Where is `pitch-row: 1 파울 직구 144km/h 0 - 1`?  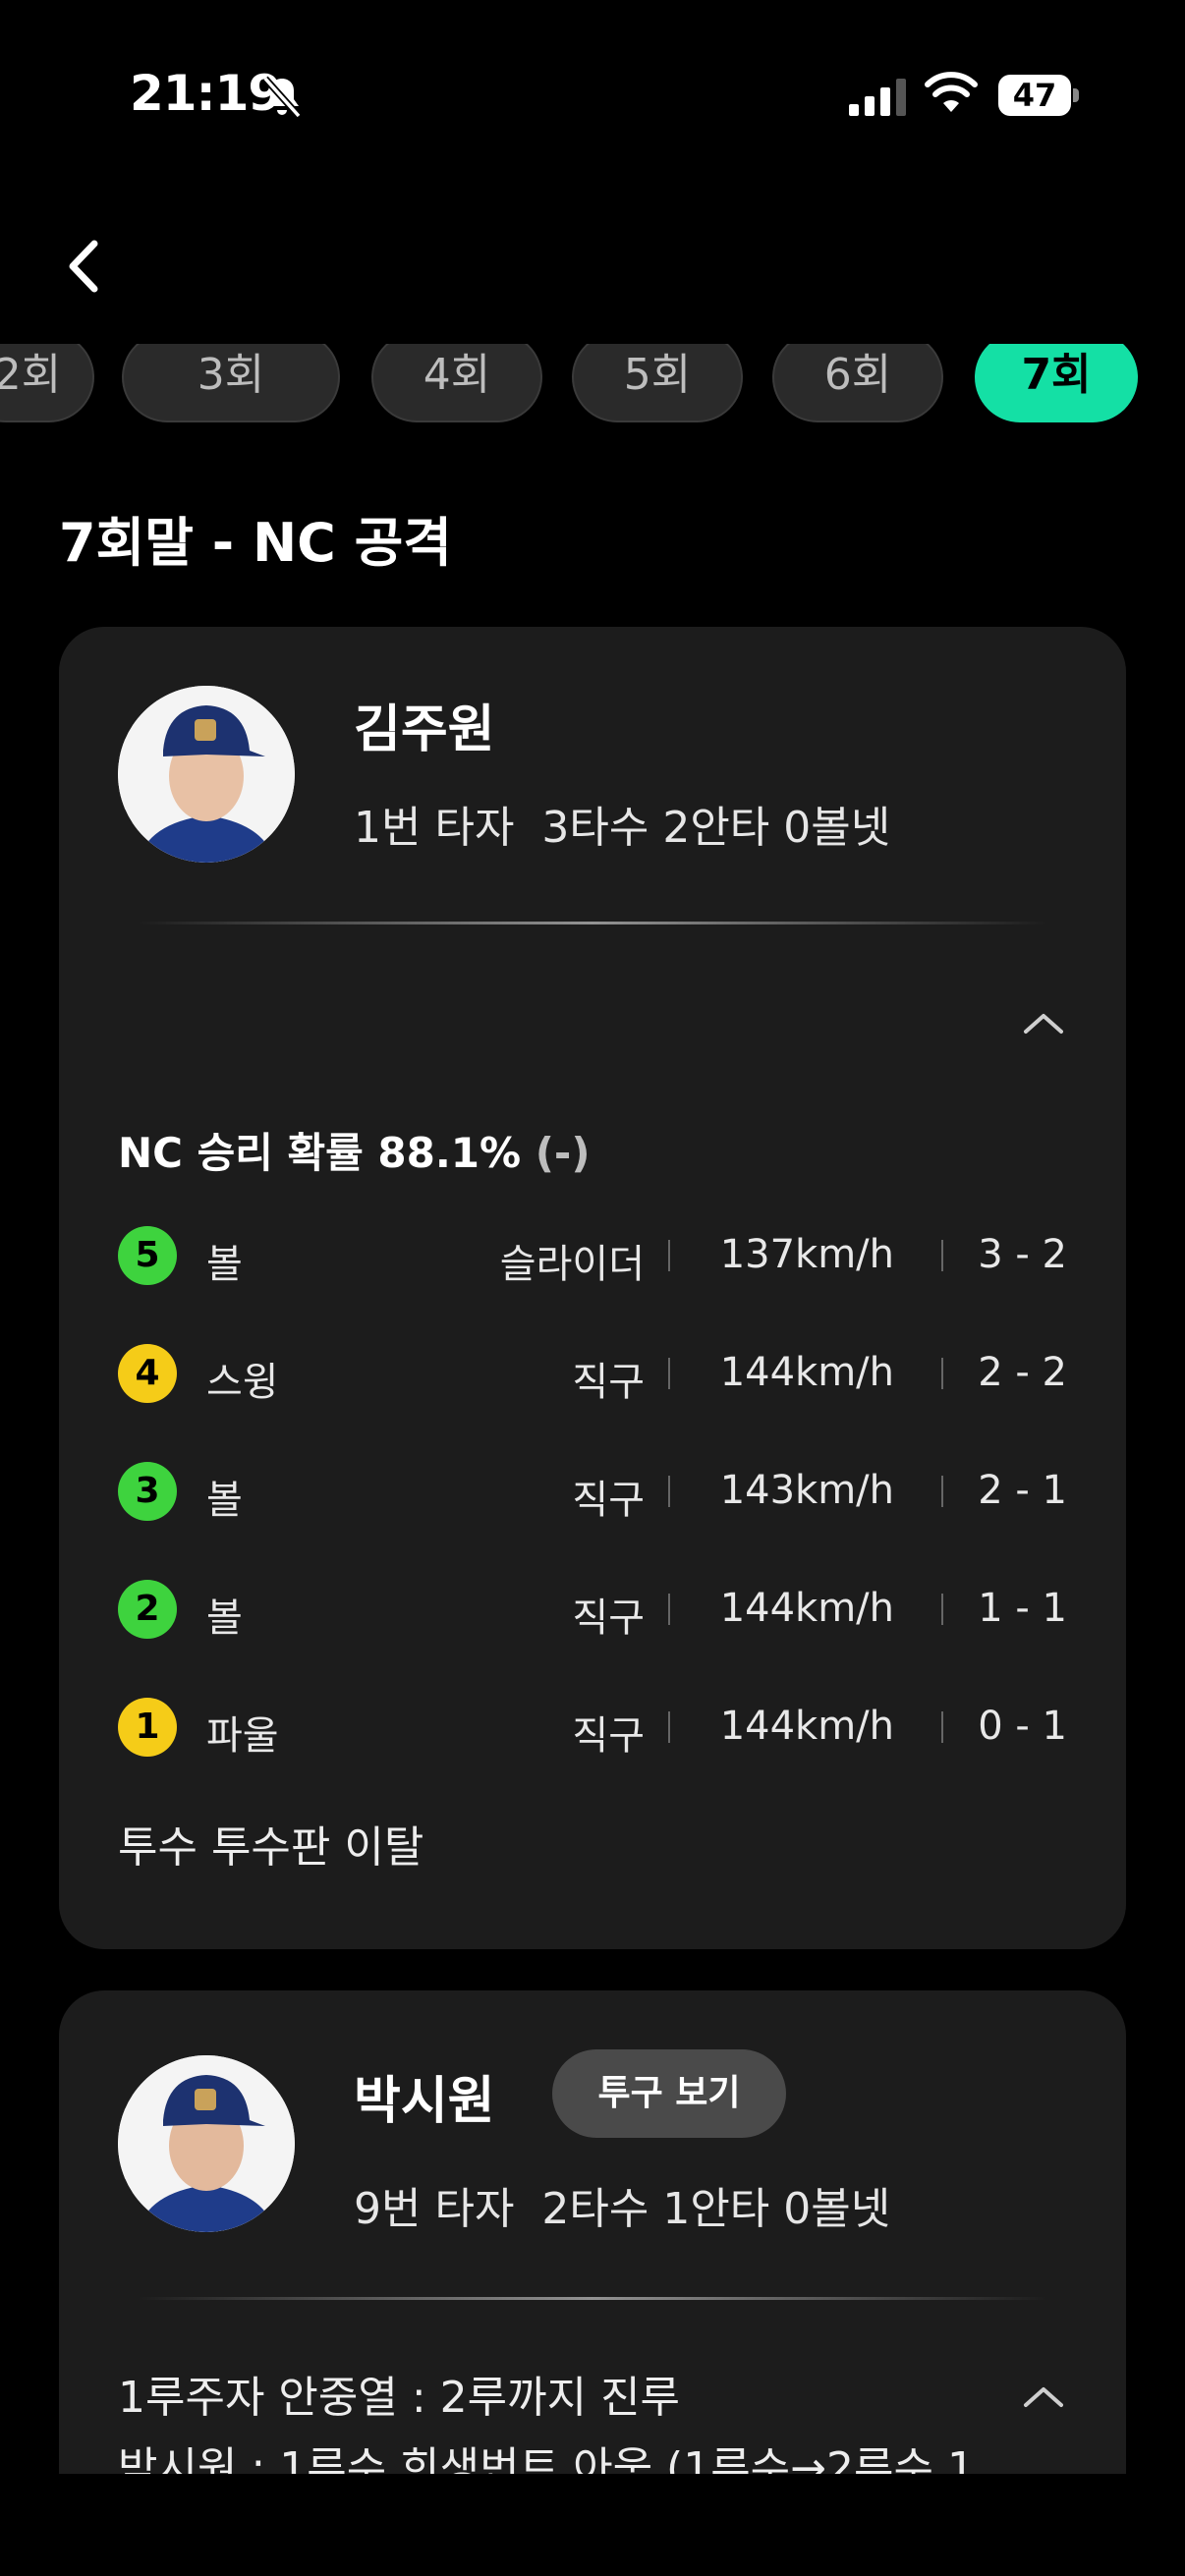 pitch-row: 1 파울 직구 144km/h 0 - 1 is located at coordinates (592, 1728).